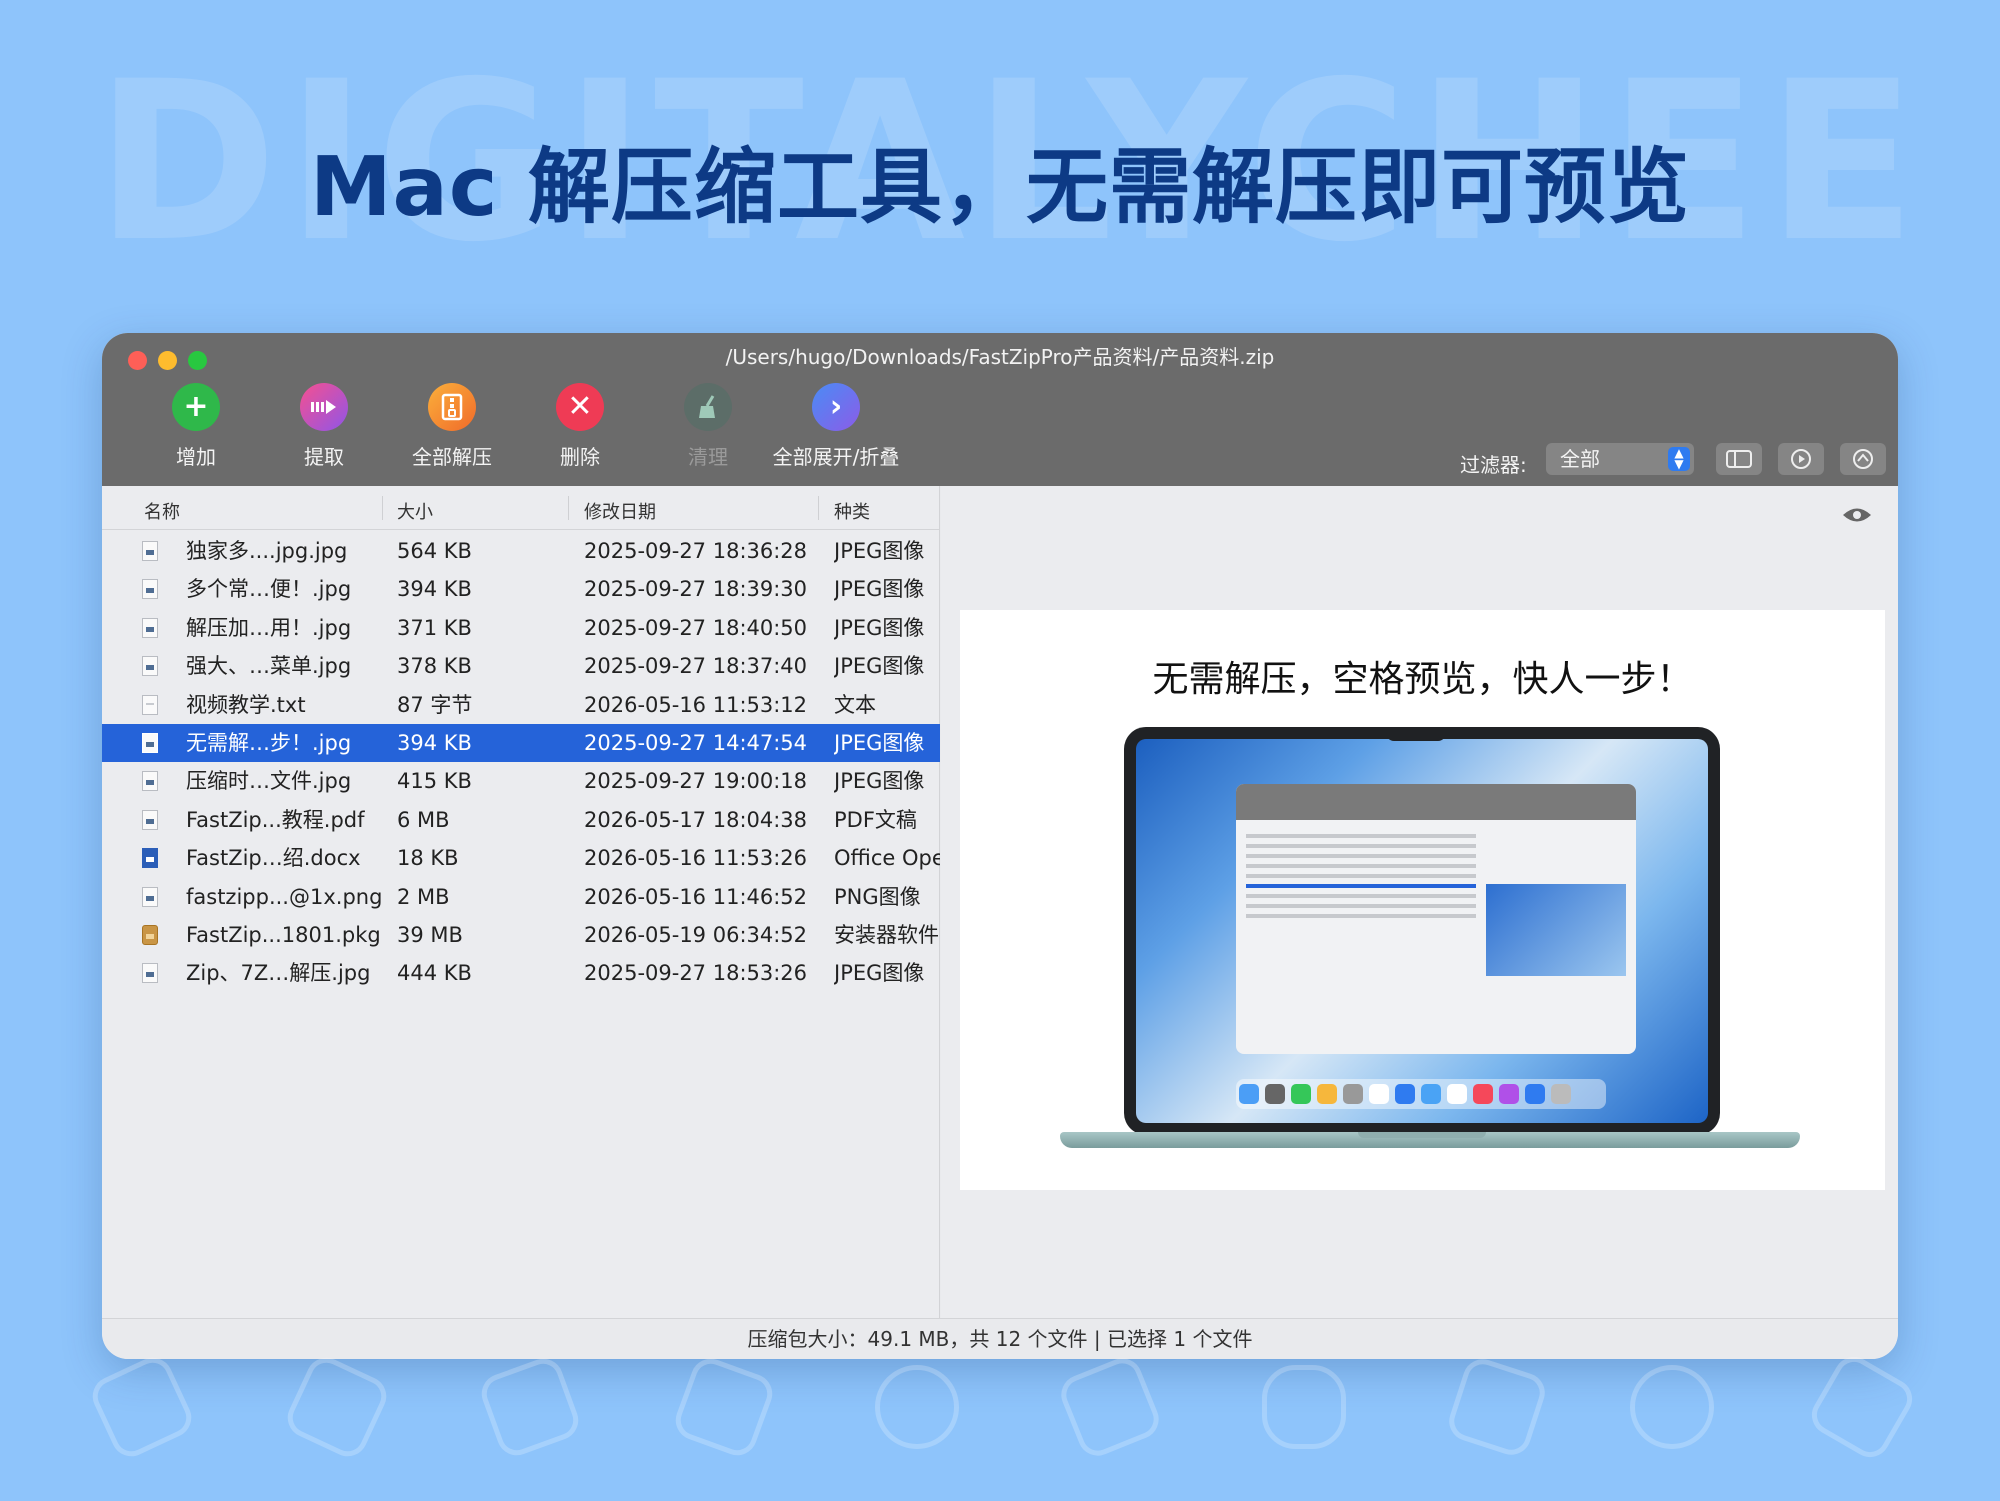  I want to click on extract-all-button: 全部解压, so click(452, 426).